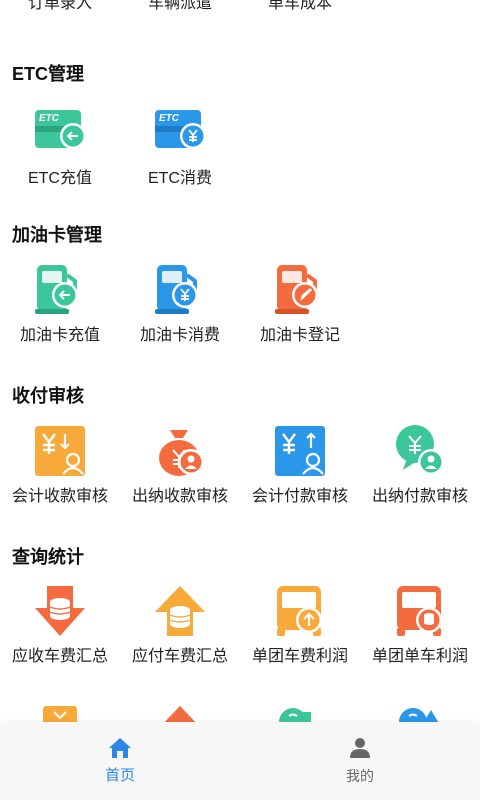 The height and width of the screenshot is (800, 480). Describe the element at coordinates (59, 178) in the screenshot. I see `etc-recharge-label: ETC充值` at that location.